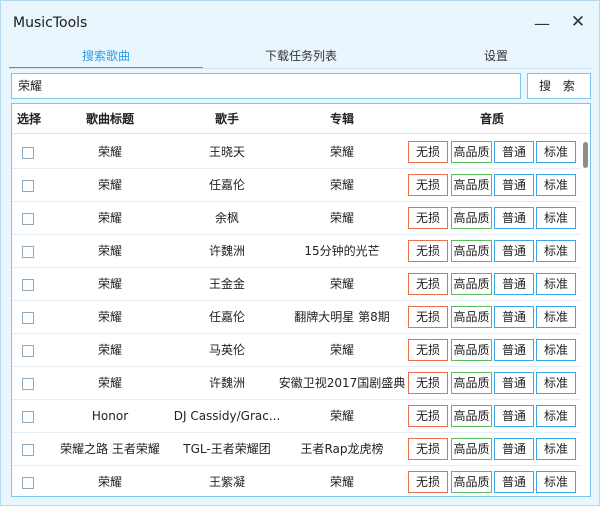 The height and width of the screenshot is (506, 600). What do you see at coordinates (266, 86) in the screenshot?
I see `search-input: 荣耀` at bounding box center [266, 86].